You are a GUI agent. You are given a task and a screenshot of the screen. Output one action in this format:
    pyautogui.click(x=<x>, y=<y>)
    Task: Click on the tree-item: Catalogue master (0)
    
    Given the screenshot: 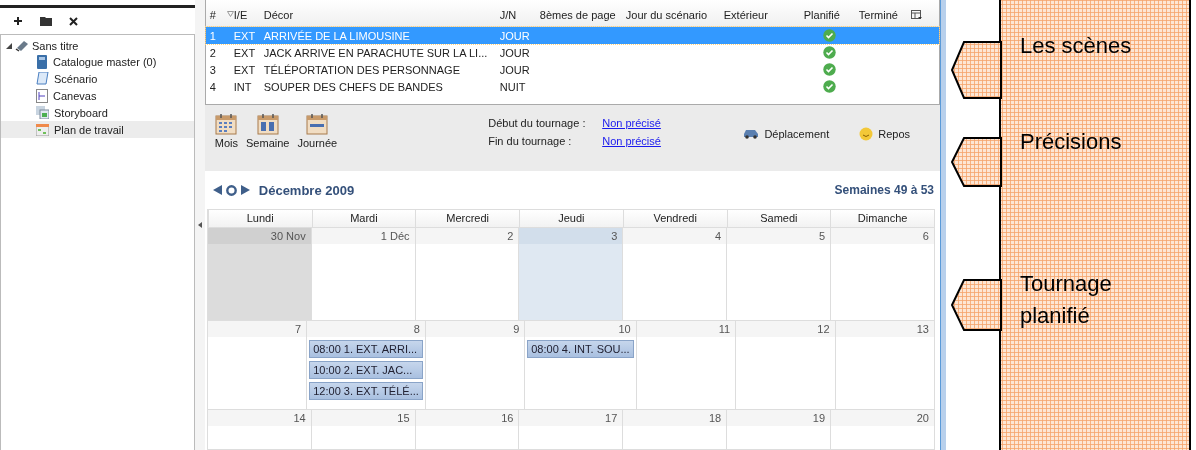 What is the action you would take?
    pyautogui.click(x=97, y=61)
    